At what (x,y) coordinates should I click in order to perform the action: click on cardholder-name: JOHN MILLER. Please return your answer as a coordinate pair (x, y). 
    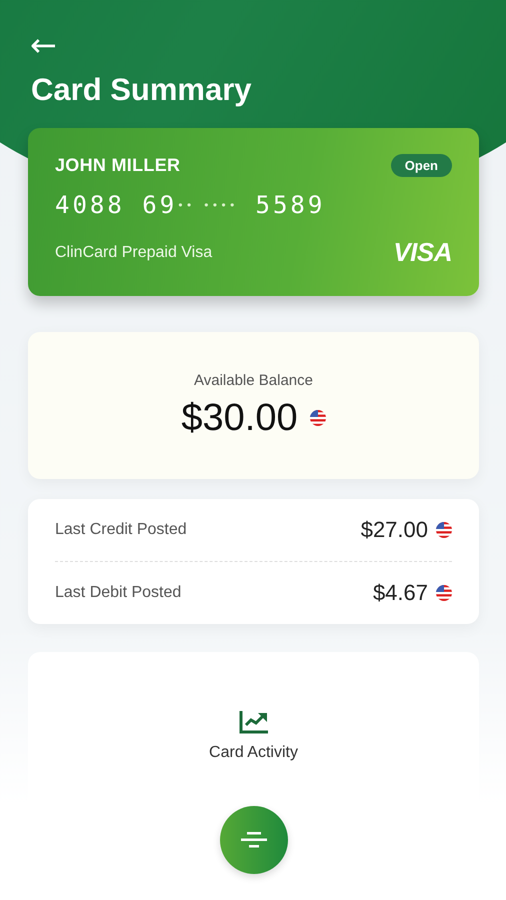
    Looking at the image, I should click on (117, 165).